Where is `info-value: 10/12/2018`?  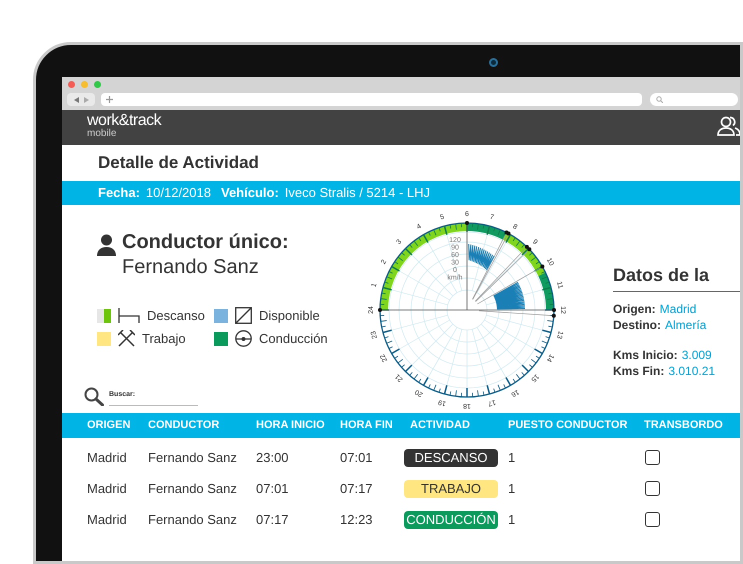 info-value: 10/12/2018 is located at coordinates (178, 193).